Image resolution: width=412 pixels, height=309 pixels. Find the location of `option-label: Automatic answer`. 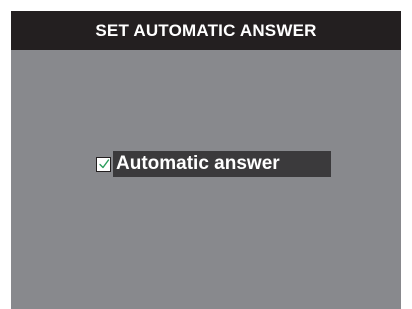

option-label: Automatic answer is located at coordinates (198, 163).